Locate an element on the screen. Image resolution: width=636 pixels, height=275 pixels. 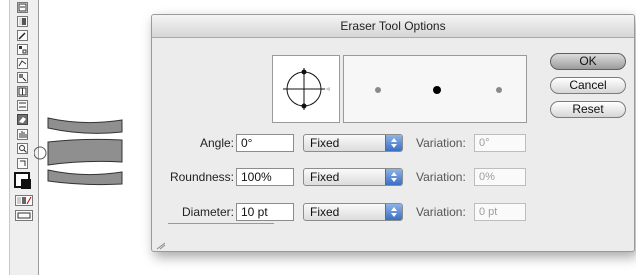
live-paint-select-icon is located at coordinates (22, 77).